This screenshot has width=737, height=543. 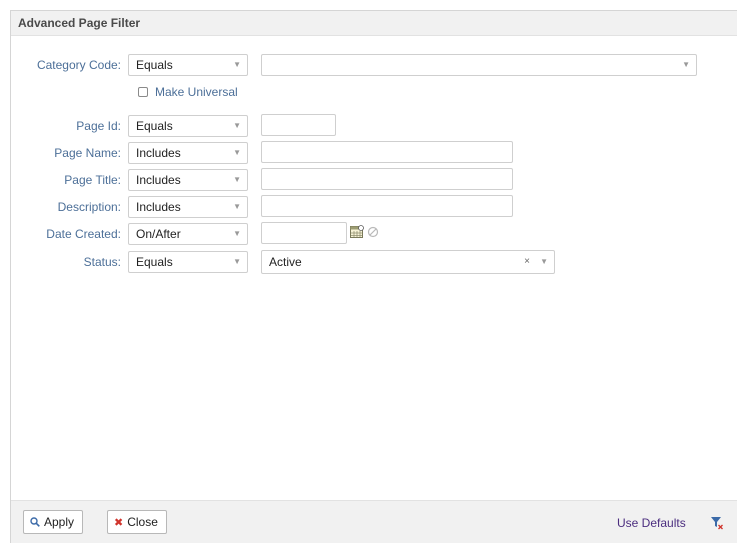 I want to click on page-id-operator-value: Equals, so click(x=154, y=126).